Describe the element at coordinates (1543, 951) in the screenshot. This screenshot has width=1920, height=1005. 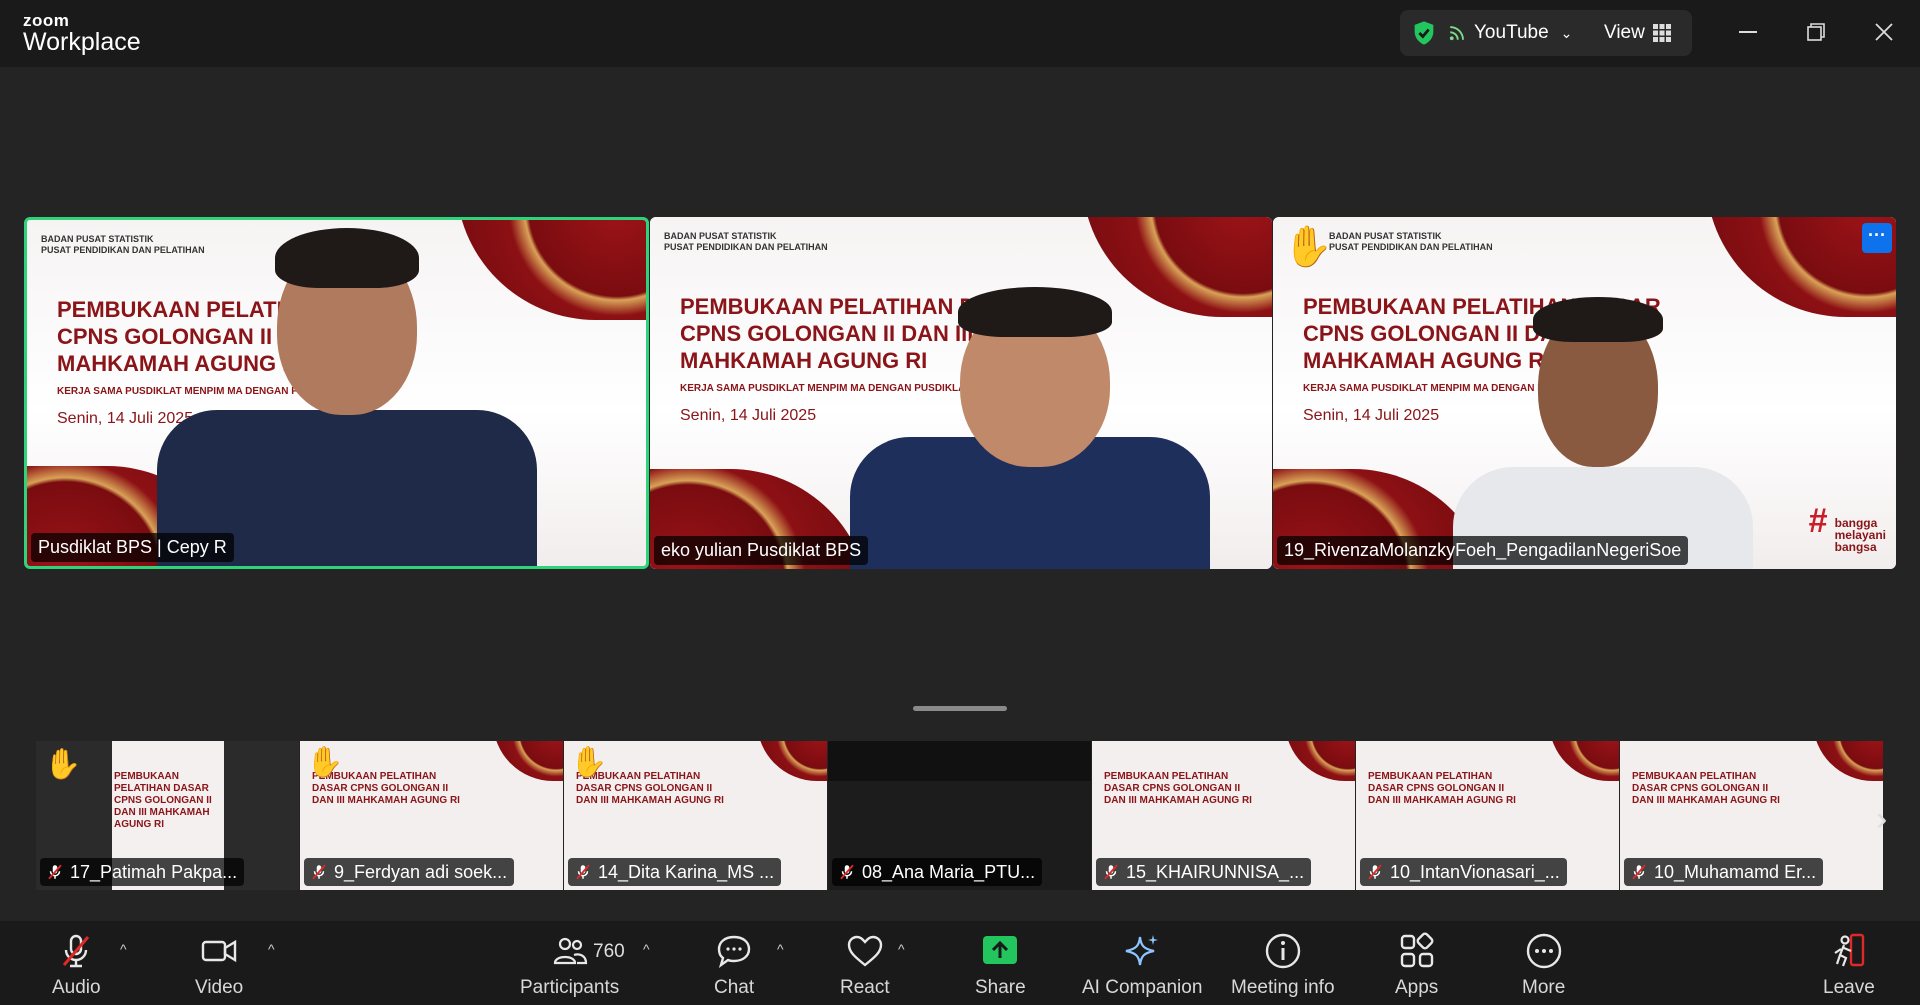
I see `more-icon` at that location.